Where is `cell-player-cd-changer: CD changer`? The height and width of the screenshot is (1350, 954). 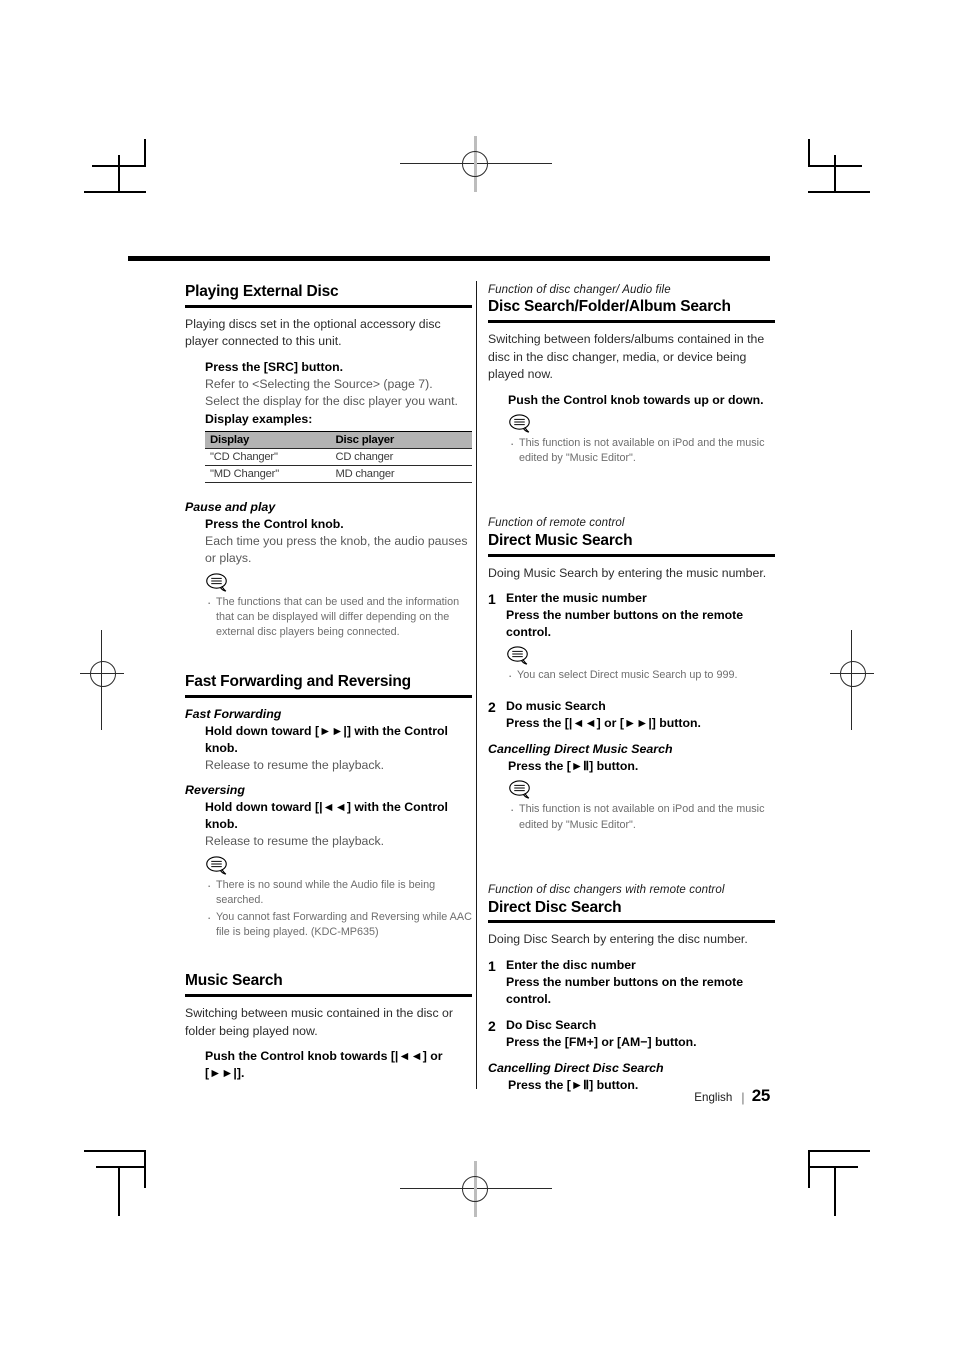 cell-player-cd-changer: CD changer is located at coordinates (401, 456).